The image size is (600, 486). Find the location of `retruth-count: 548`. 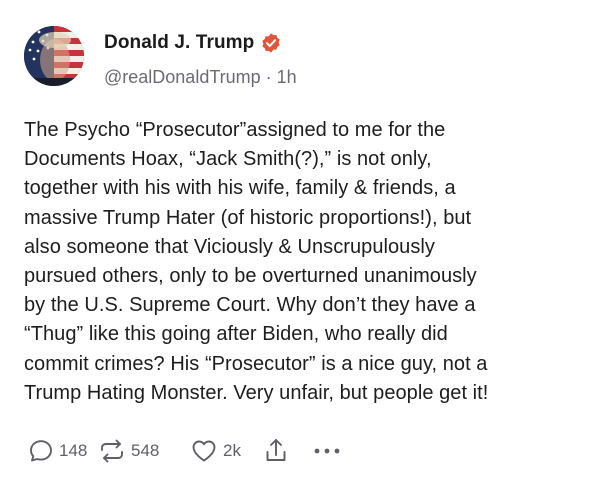

retruth-count: 548 is located at coordinates (145, 450).